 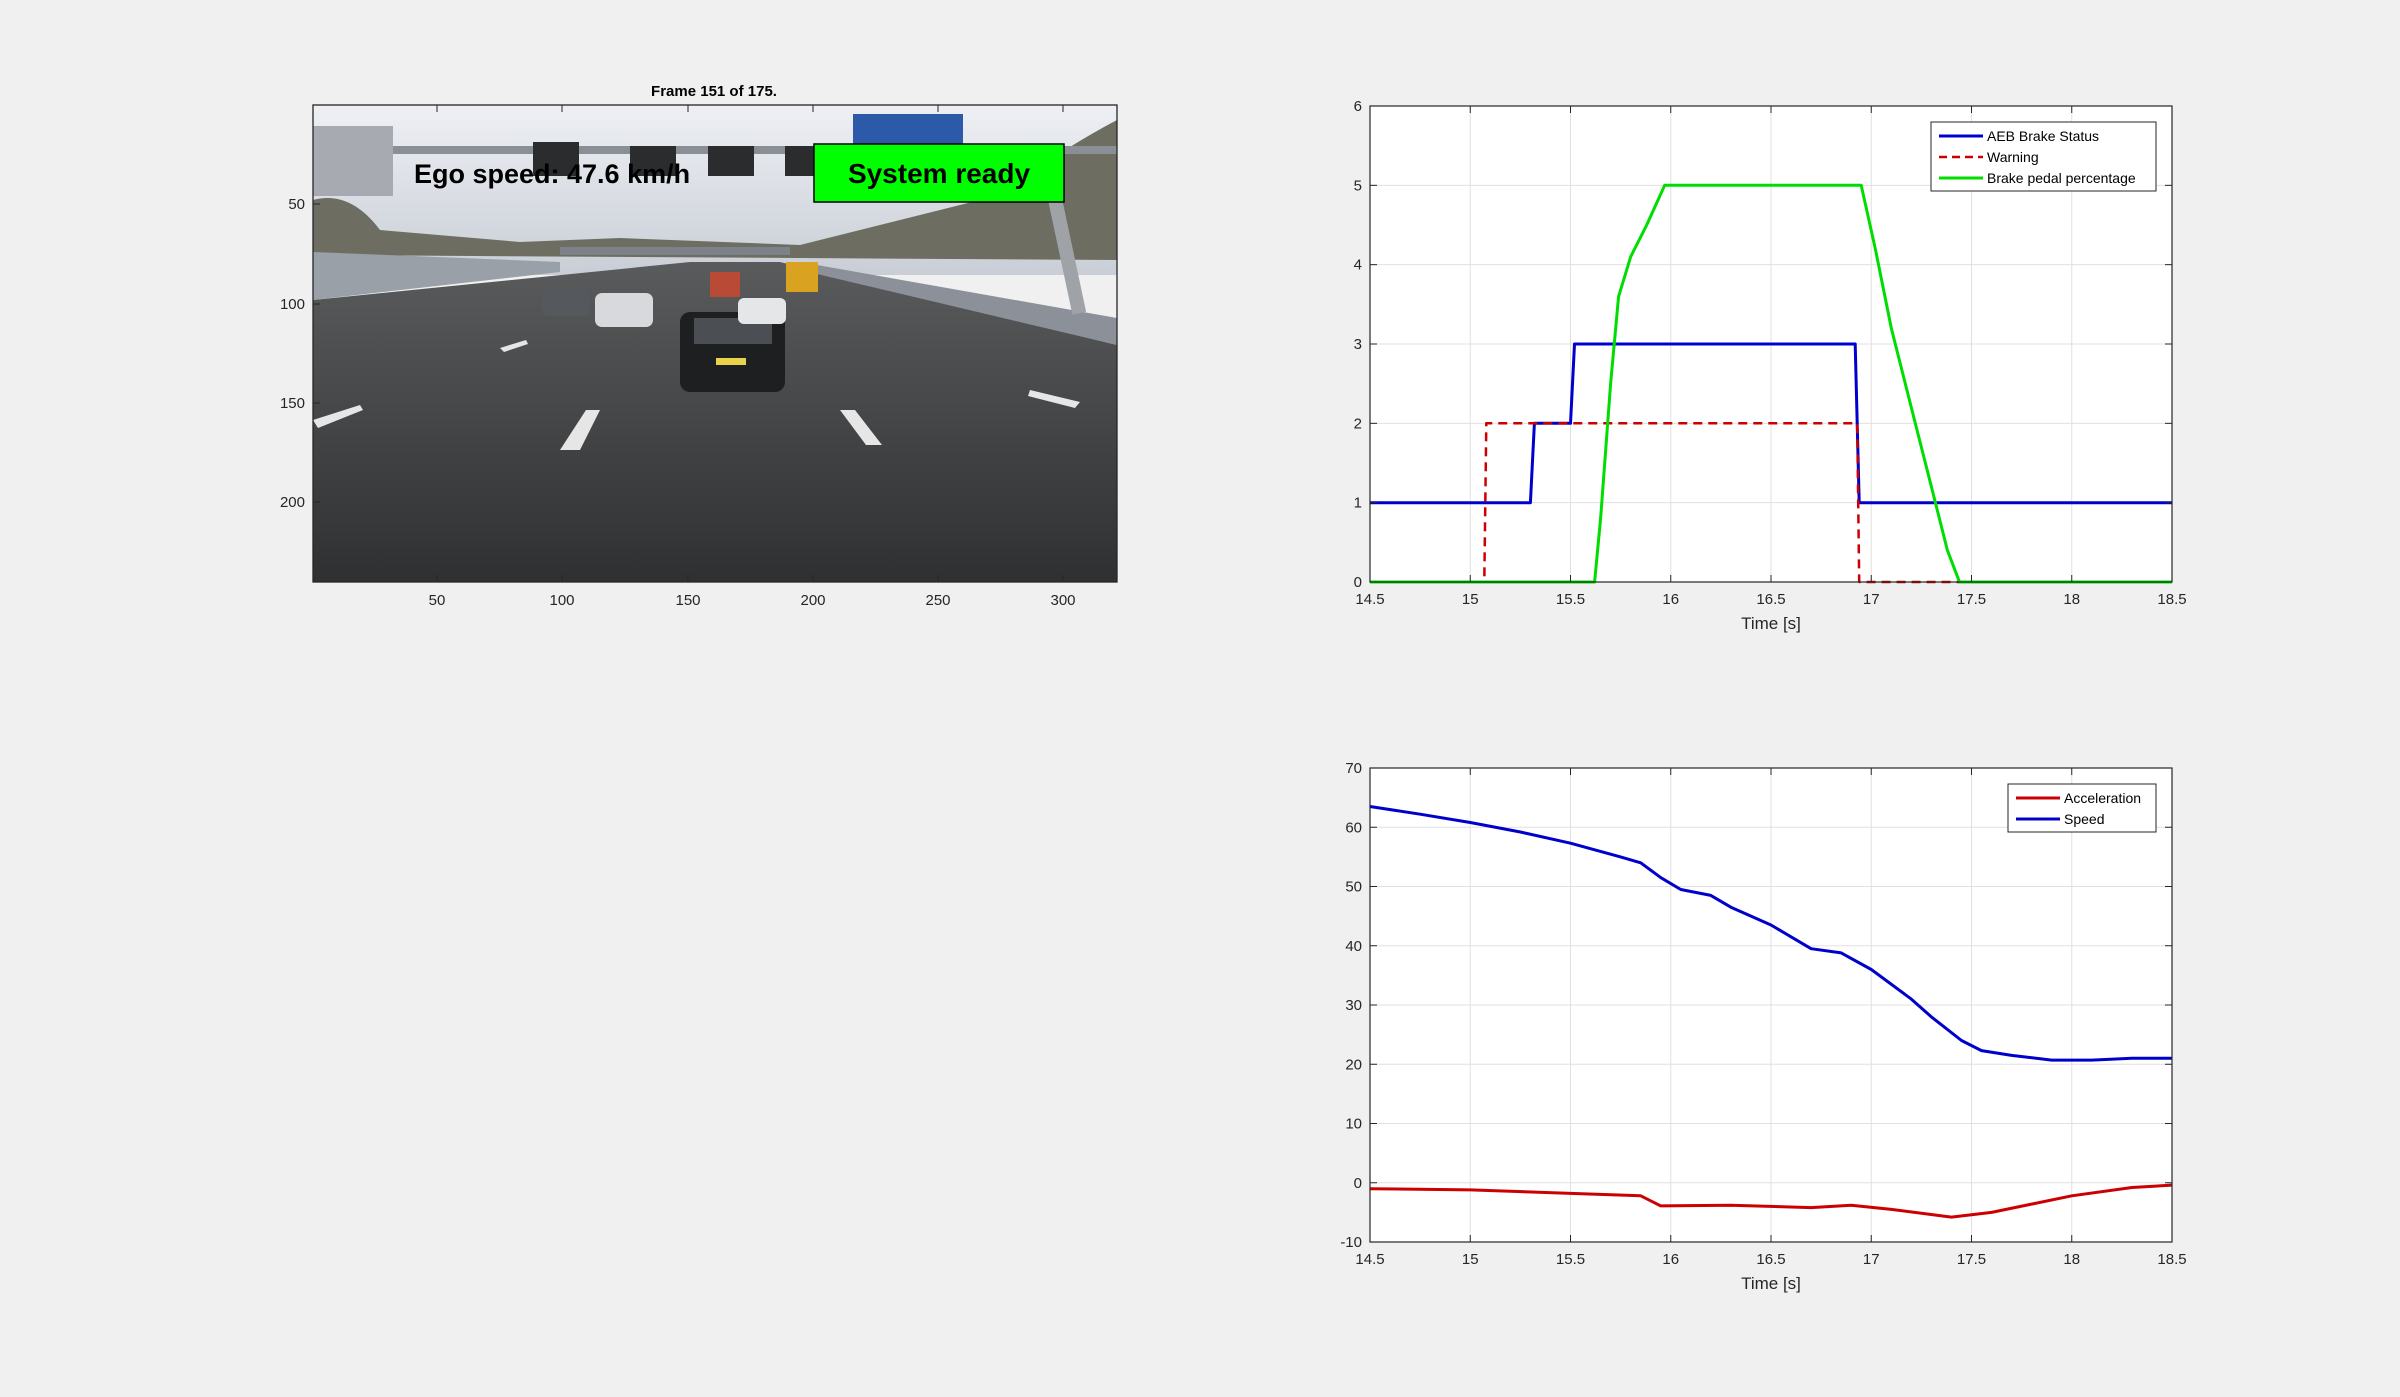 I want to click on image-y-tick: 50, so click(x=296, y=204).